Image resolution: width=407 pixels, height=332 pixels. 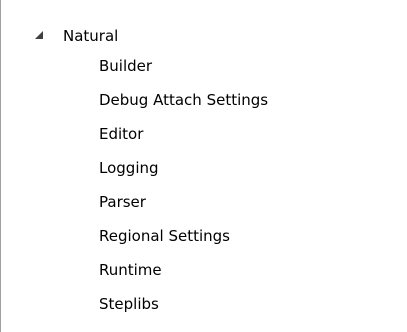 What do you see at coordinates (129, 168) in the screenshot?
I see `tree-node-logging: Logging` at bounding box center [129, 168].